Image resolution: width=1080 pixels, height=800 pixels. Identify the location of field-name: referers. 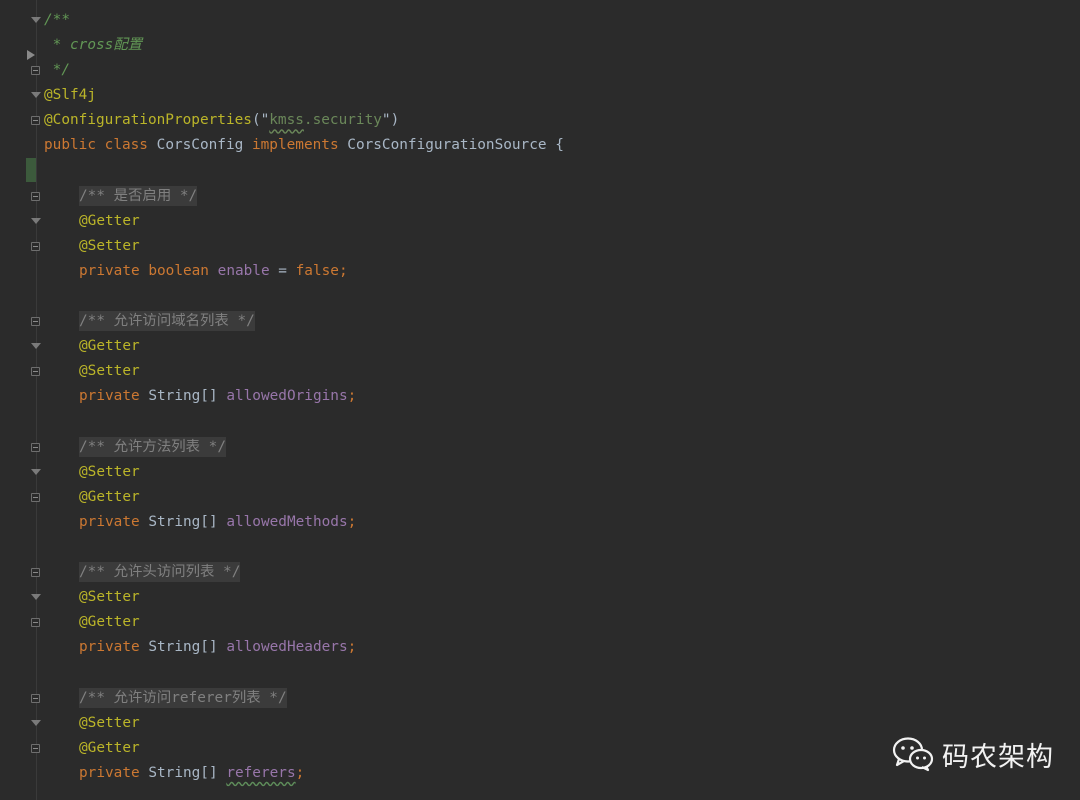
(261, 772).